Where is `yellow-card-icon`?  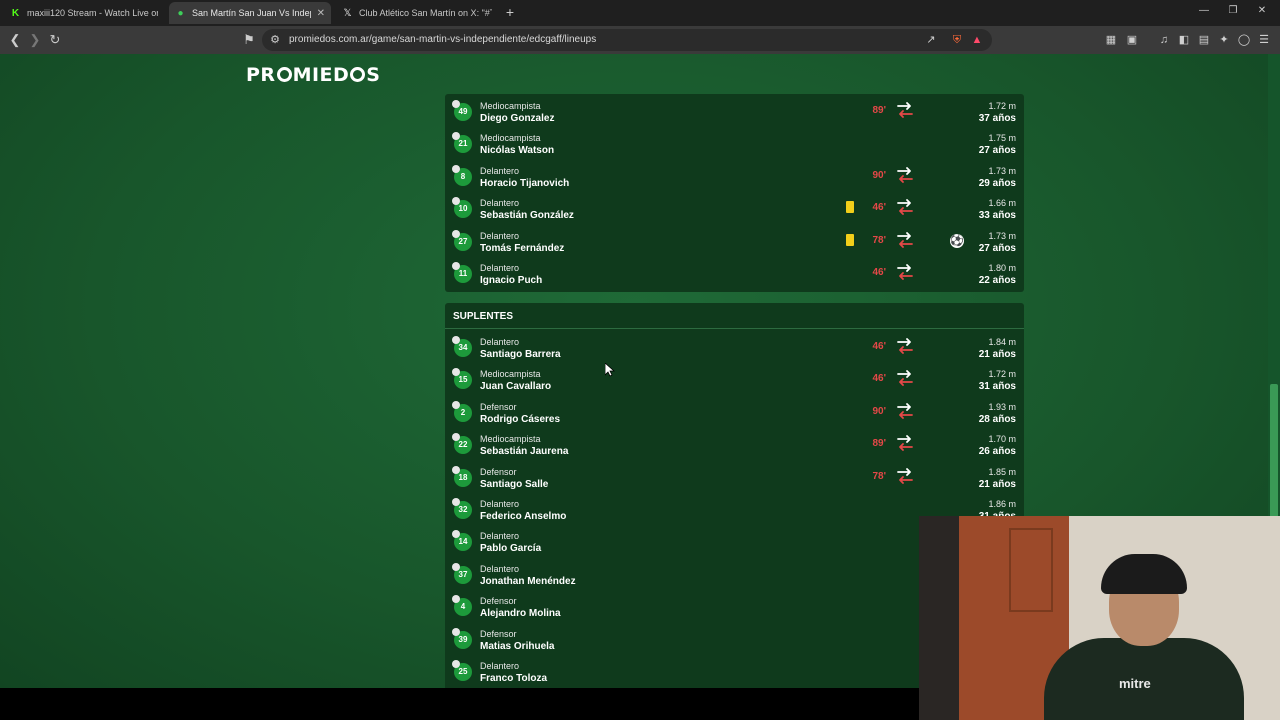 yellow-card-icon is located at coordinates (850, 239).